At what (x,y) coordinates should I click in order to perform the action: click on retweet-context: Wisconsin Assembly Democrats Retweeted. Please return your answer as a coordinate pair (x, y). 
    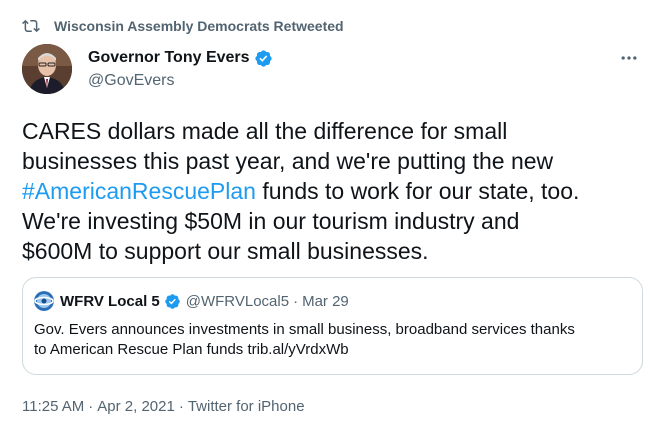
    Looking at the image, I should click on (183, 26).